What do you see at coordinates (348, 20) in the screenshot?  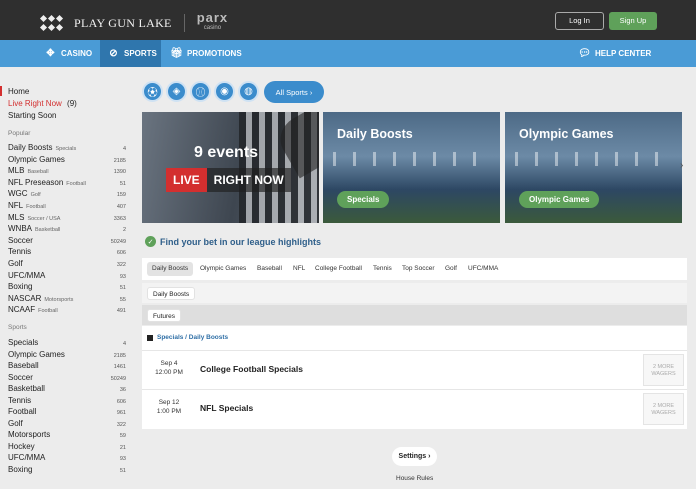 I see `top-bar: PLAY GUN LAKE parx casino Log In Sign Up` at bounding box center [348, 20].